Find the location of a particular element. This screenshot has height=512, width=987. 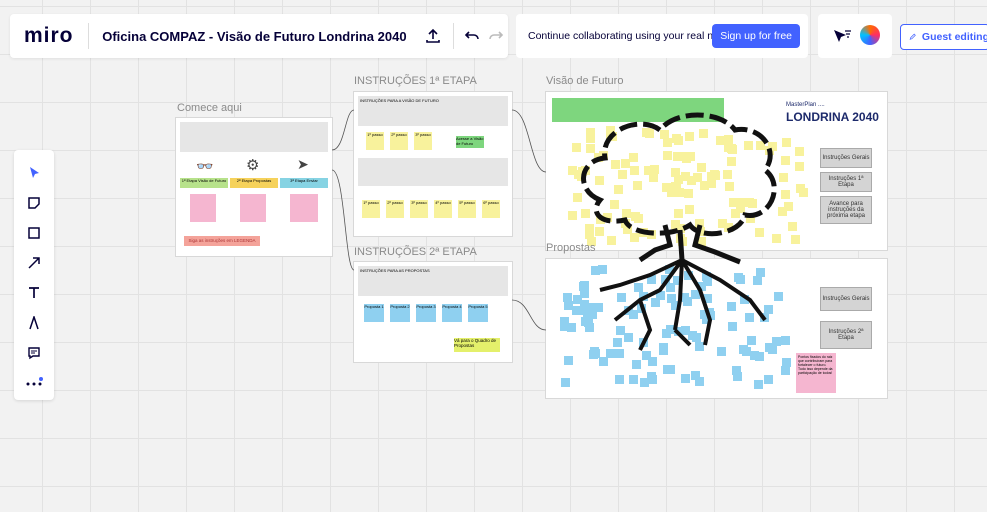

link-propostas: Vá para o Quadro de Propostas is located at coordinates (477, 345).